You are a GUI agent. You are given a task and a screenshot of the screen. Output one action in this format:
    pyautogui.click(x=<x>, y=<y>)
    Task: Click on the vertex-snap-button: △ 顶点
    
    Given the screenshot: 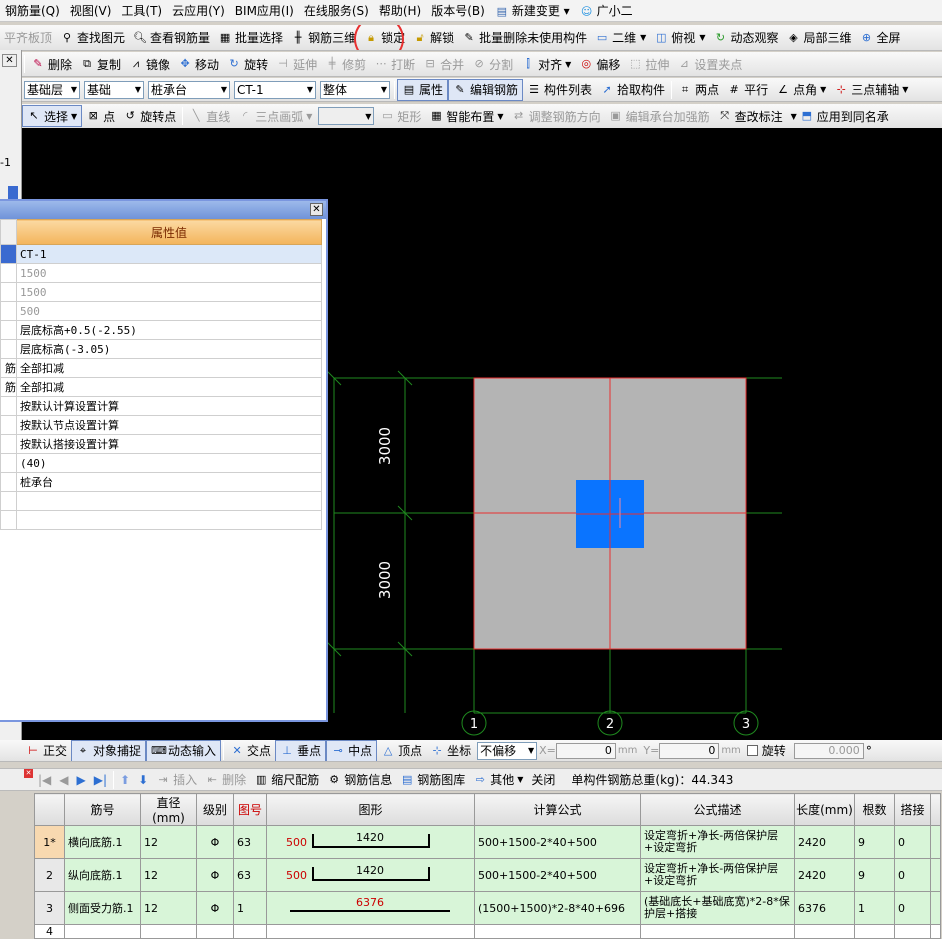 What is the action you would take?
    pyautogui.click(x=401, y=750)
    